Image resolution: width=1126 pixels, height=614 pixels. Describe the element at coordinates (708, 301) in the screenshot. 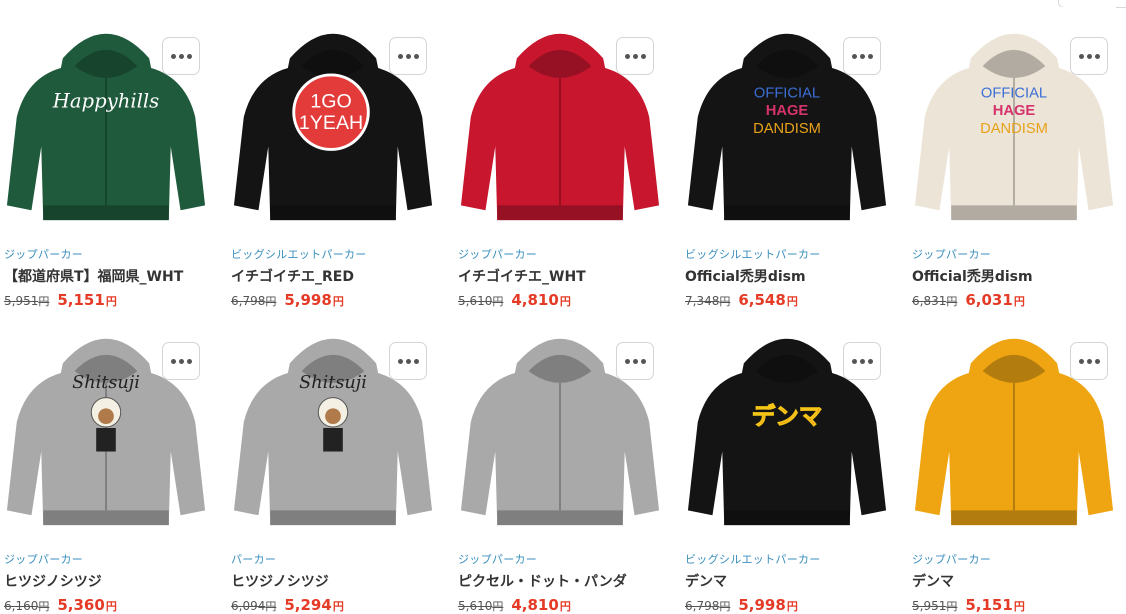

I see `original-price: 7,348円` at that location.